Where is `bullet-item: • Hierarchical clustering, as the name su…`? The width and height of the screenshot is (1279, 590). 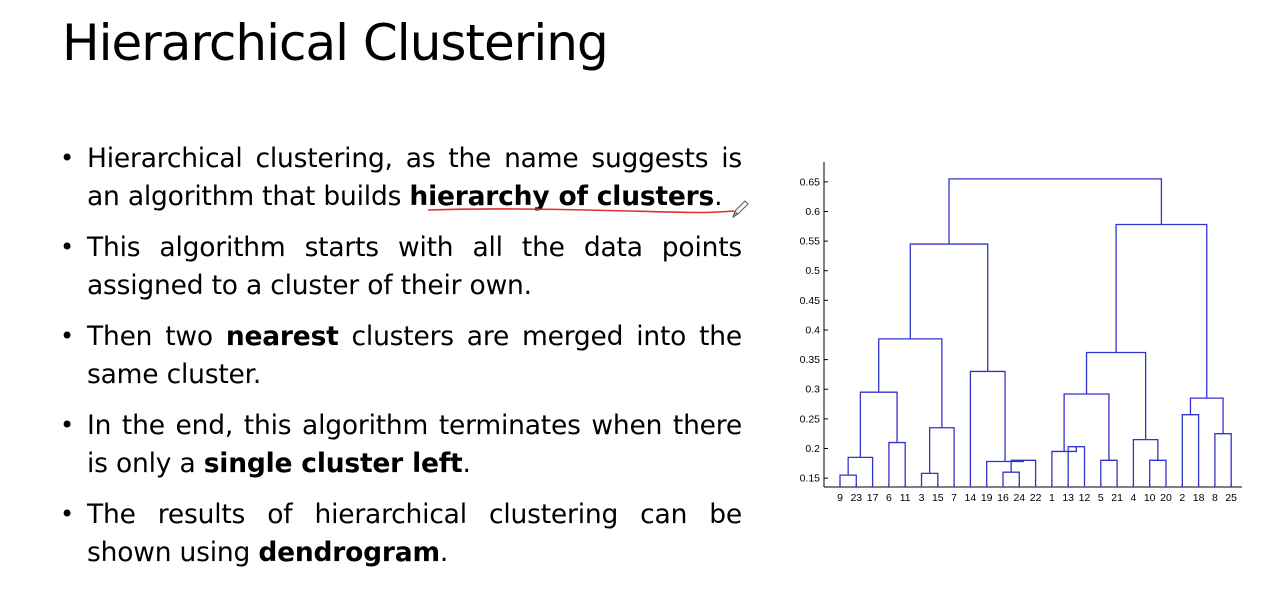 bullet-item: • Hierarchical clustering, as the name su… is located at coordinates (401, 177).